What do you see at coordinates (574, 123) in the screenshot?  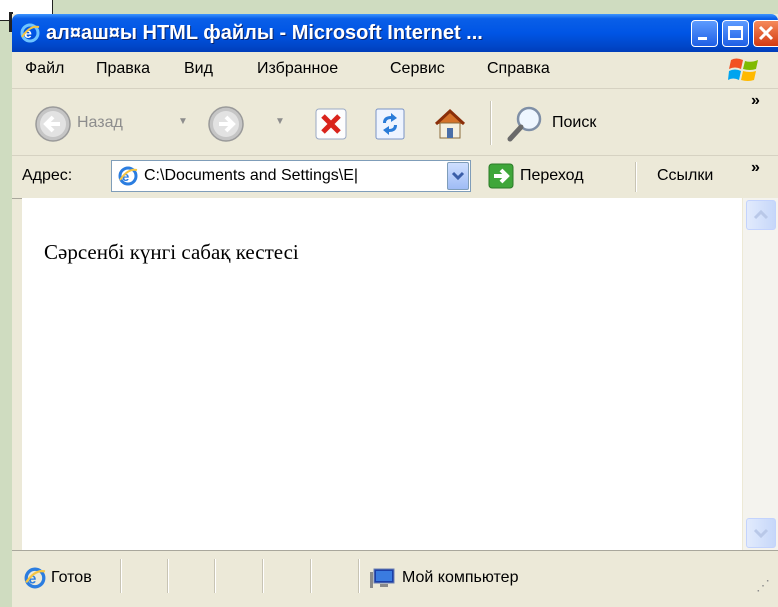 I see `search-button-label: Поиск` at bounding box center [574, 123].